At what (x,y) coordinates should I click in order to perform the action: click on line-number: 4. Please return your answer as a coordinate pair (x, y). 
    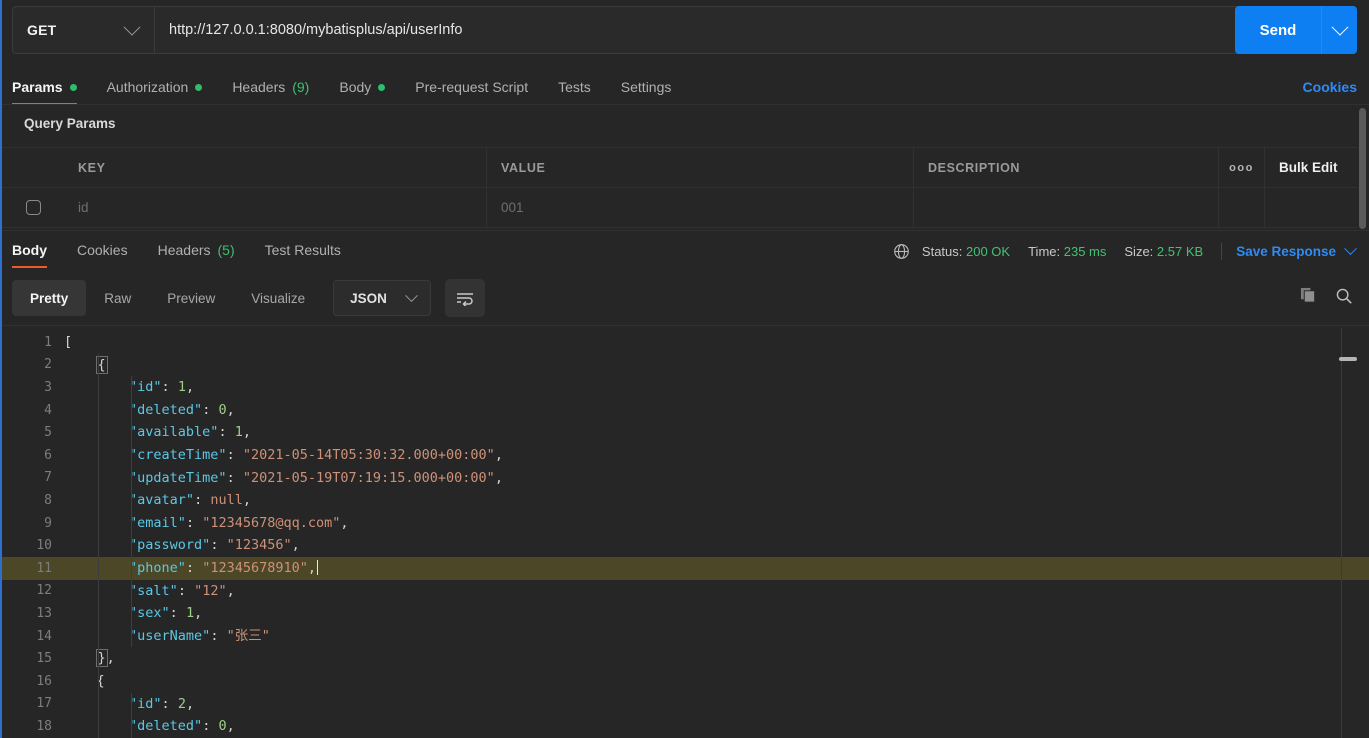
    Looking at the image, I should click on (48, 410).